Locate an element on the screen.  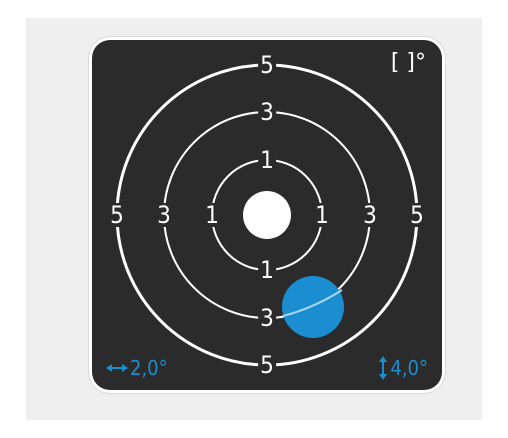
ring-label-inner-right: 1 is located at coordinates (322, 215).